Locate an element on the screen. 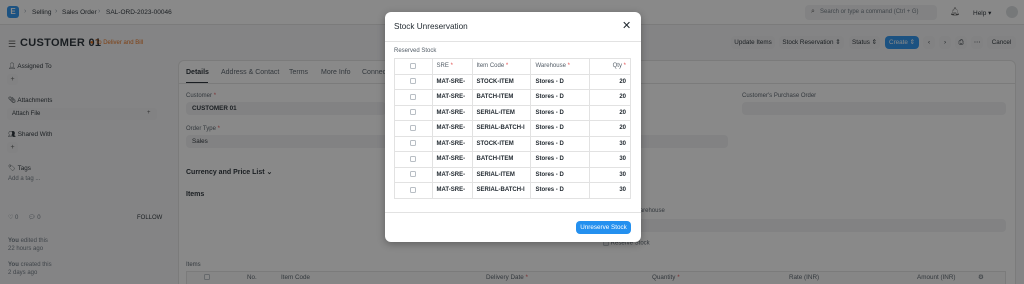 This screenshot has height=284, width=1024. select-all-checkbox is located at coordinates (413, 66).